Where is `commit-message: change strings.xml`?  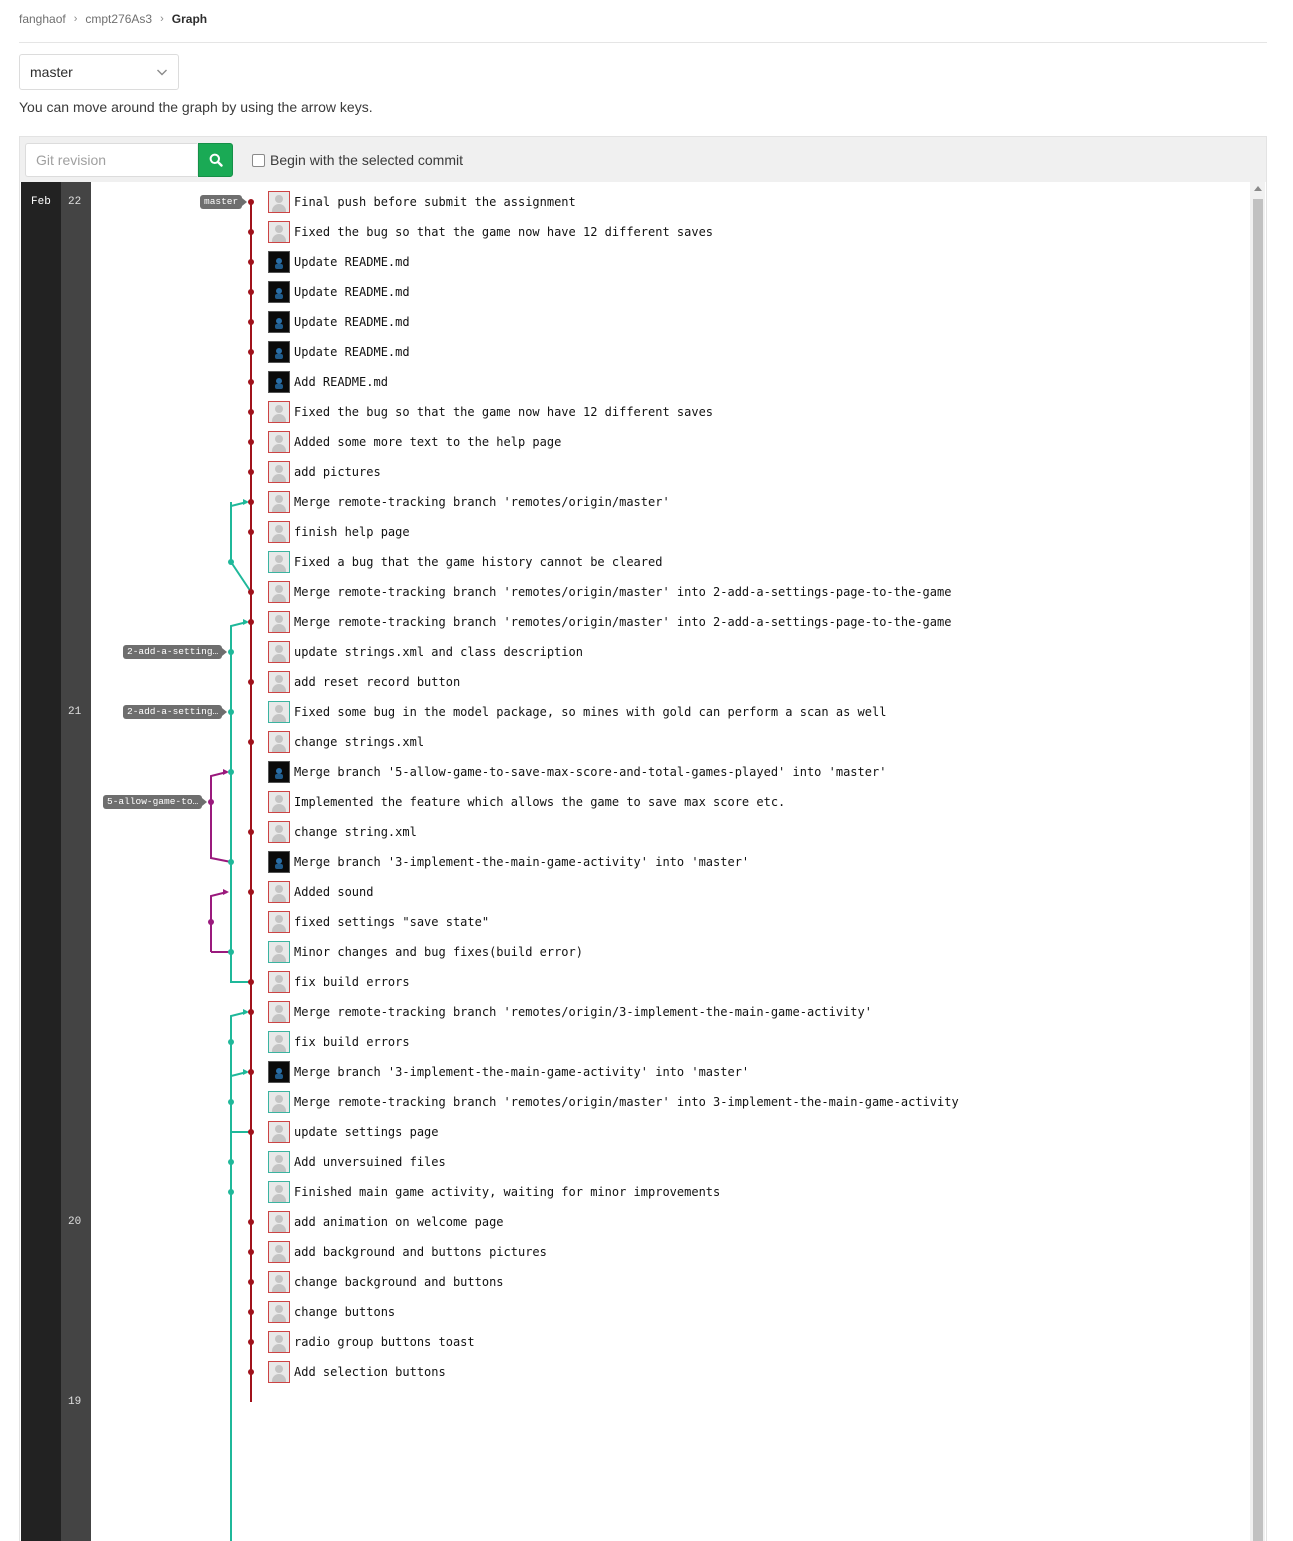
commit-message: change strings.xml is located at coordinates (359, 742).